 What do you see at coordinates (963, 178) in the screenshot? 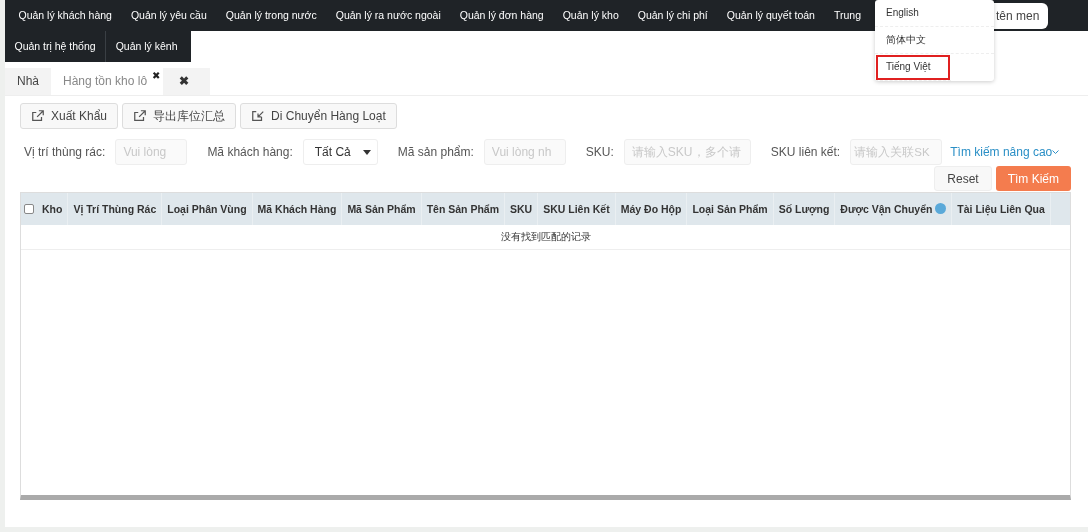
I see `reset-button: Reset` at bounding box center [963, 178].